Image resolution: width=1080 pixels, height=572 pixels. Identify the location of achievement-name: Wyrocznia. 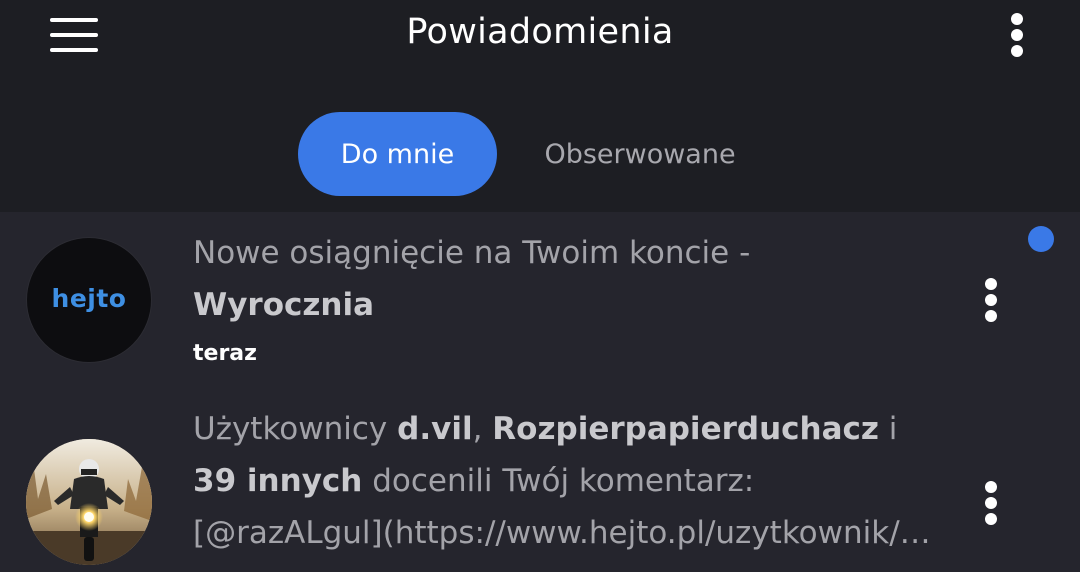
(284, 305).